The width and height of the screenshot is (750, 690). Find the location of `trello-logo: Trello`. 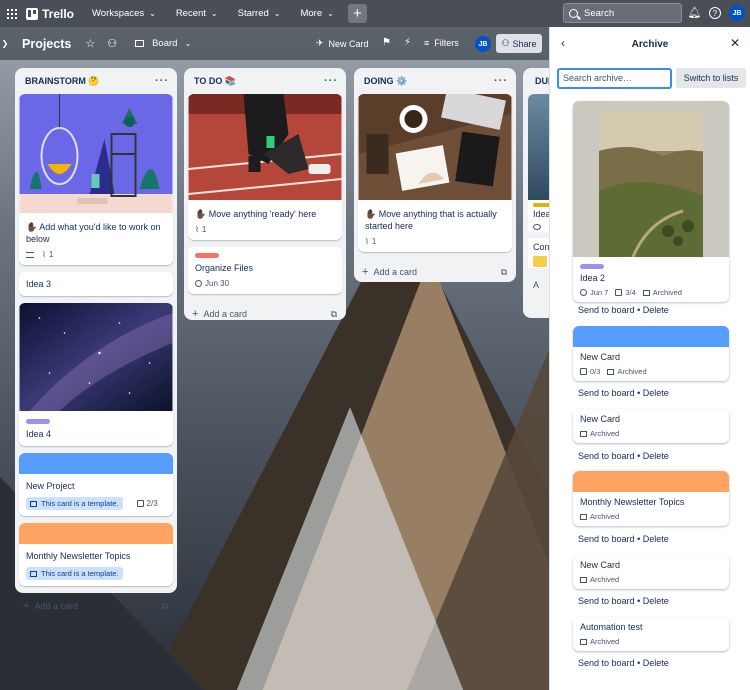

trello-logo: Trello is located at coordinates (50, 14).